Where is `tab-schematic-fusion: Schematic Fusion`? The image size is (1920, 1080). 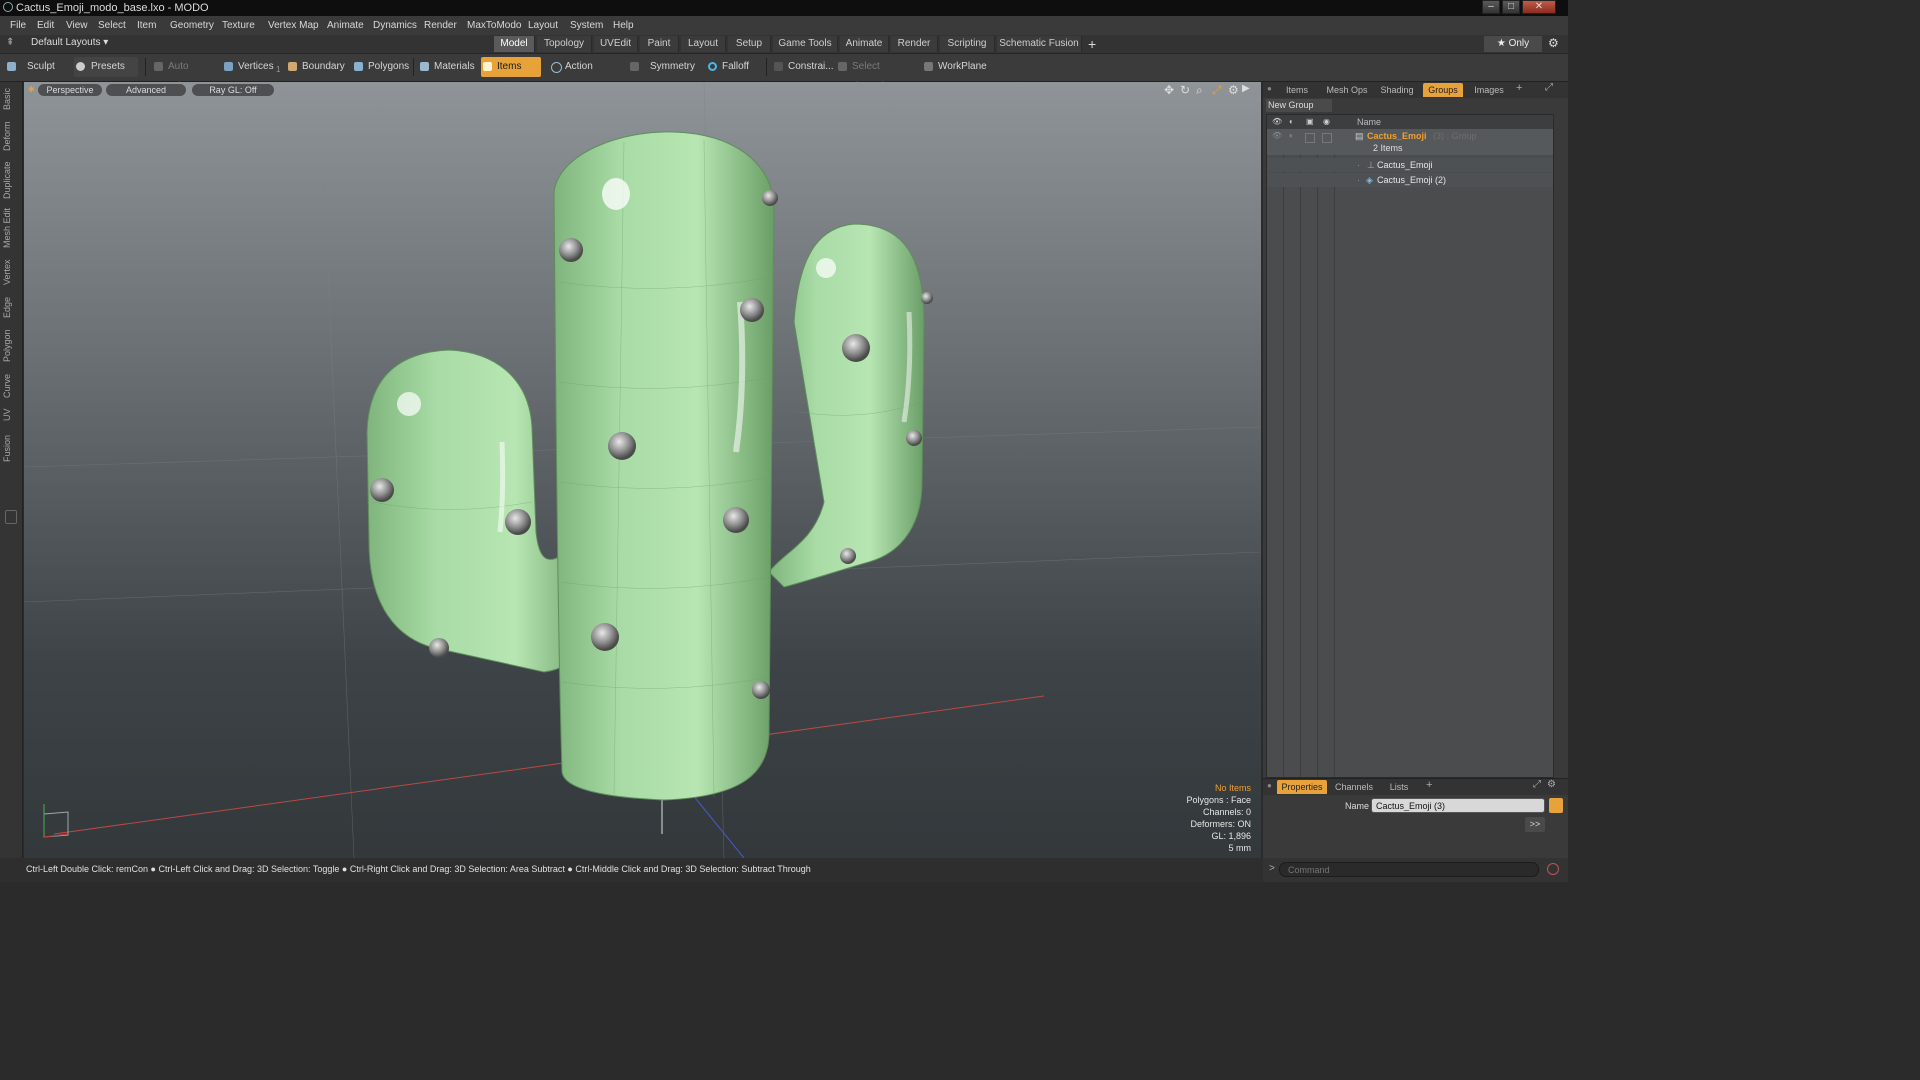
tab-schematic-fusion: Schematic Fusion is located at coordinates (1039, 44).